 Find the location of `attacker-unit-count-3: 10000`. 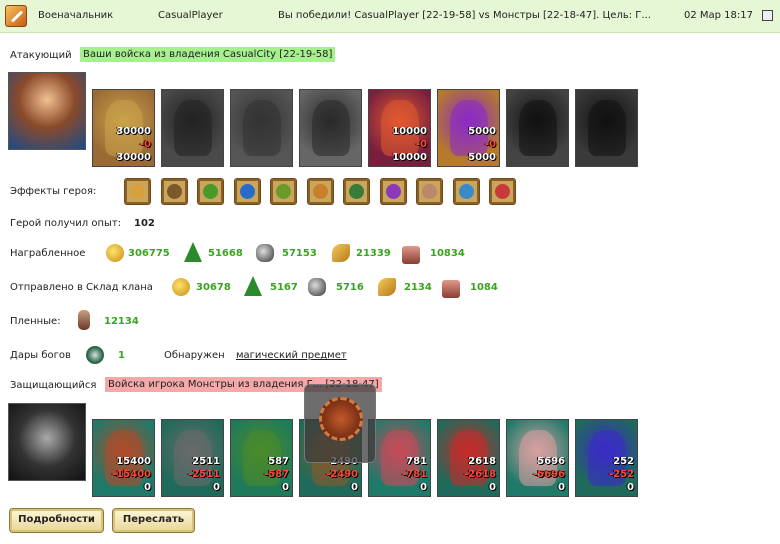

attacker-unit-count-3: 10000 is located at coordinates (409, 157).